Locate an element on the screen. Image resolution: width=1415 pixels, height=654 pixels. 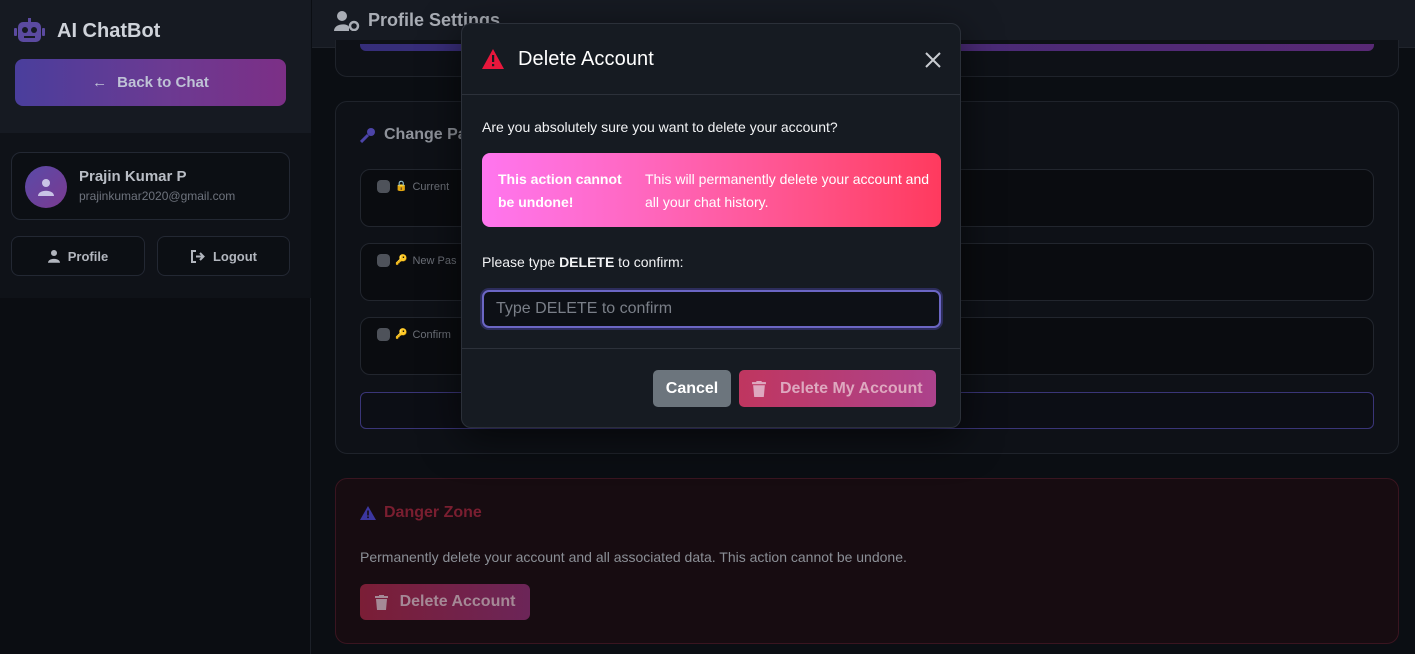
confirm-delete-input is located at coordinates (711, 309).